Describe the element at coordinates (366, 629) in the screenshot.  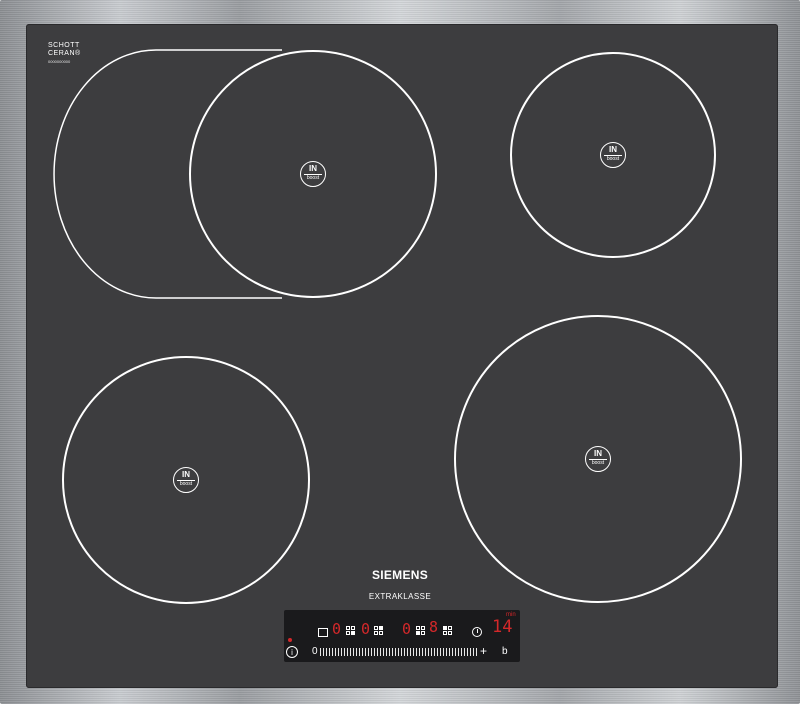
I see `zone-2-display: 0` at that location.